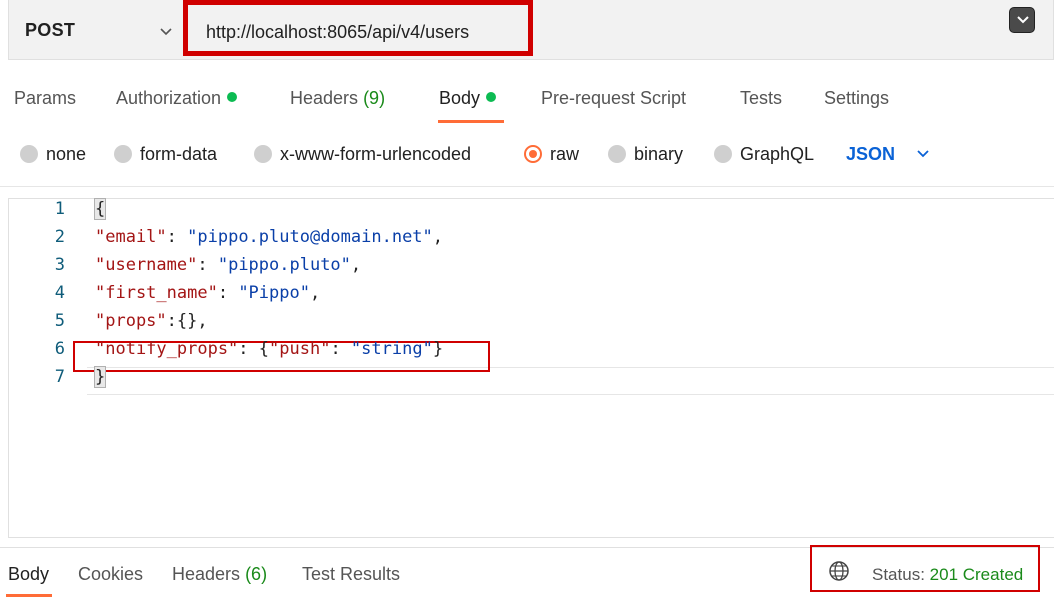 The height and width of the screenshot is (598, 1054). Describe the element at coordinates (131, 321) in the screenshot. I see `json-key: "props"` at that location.